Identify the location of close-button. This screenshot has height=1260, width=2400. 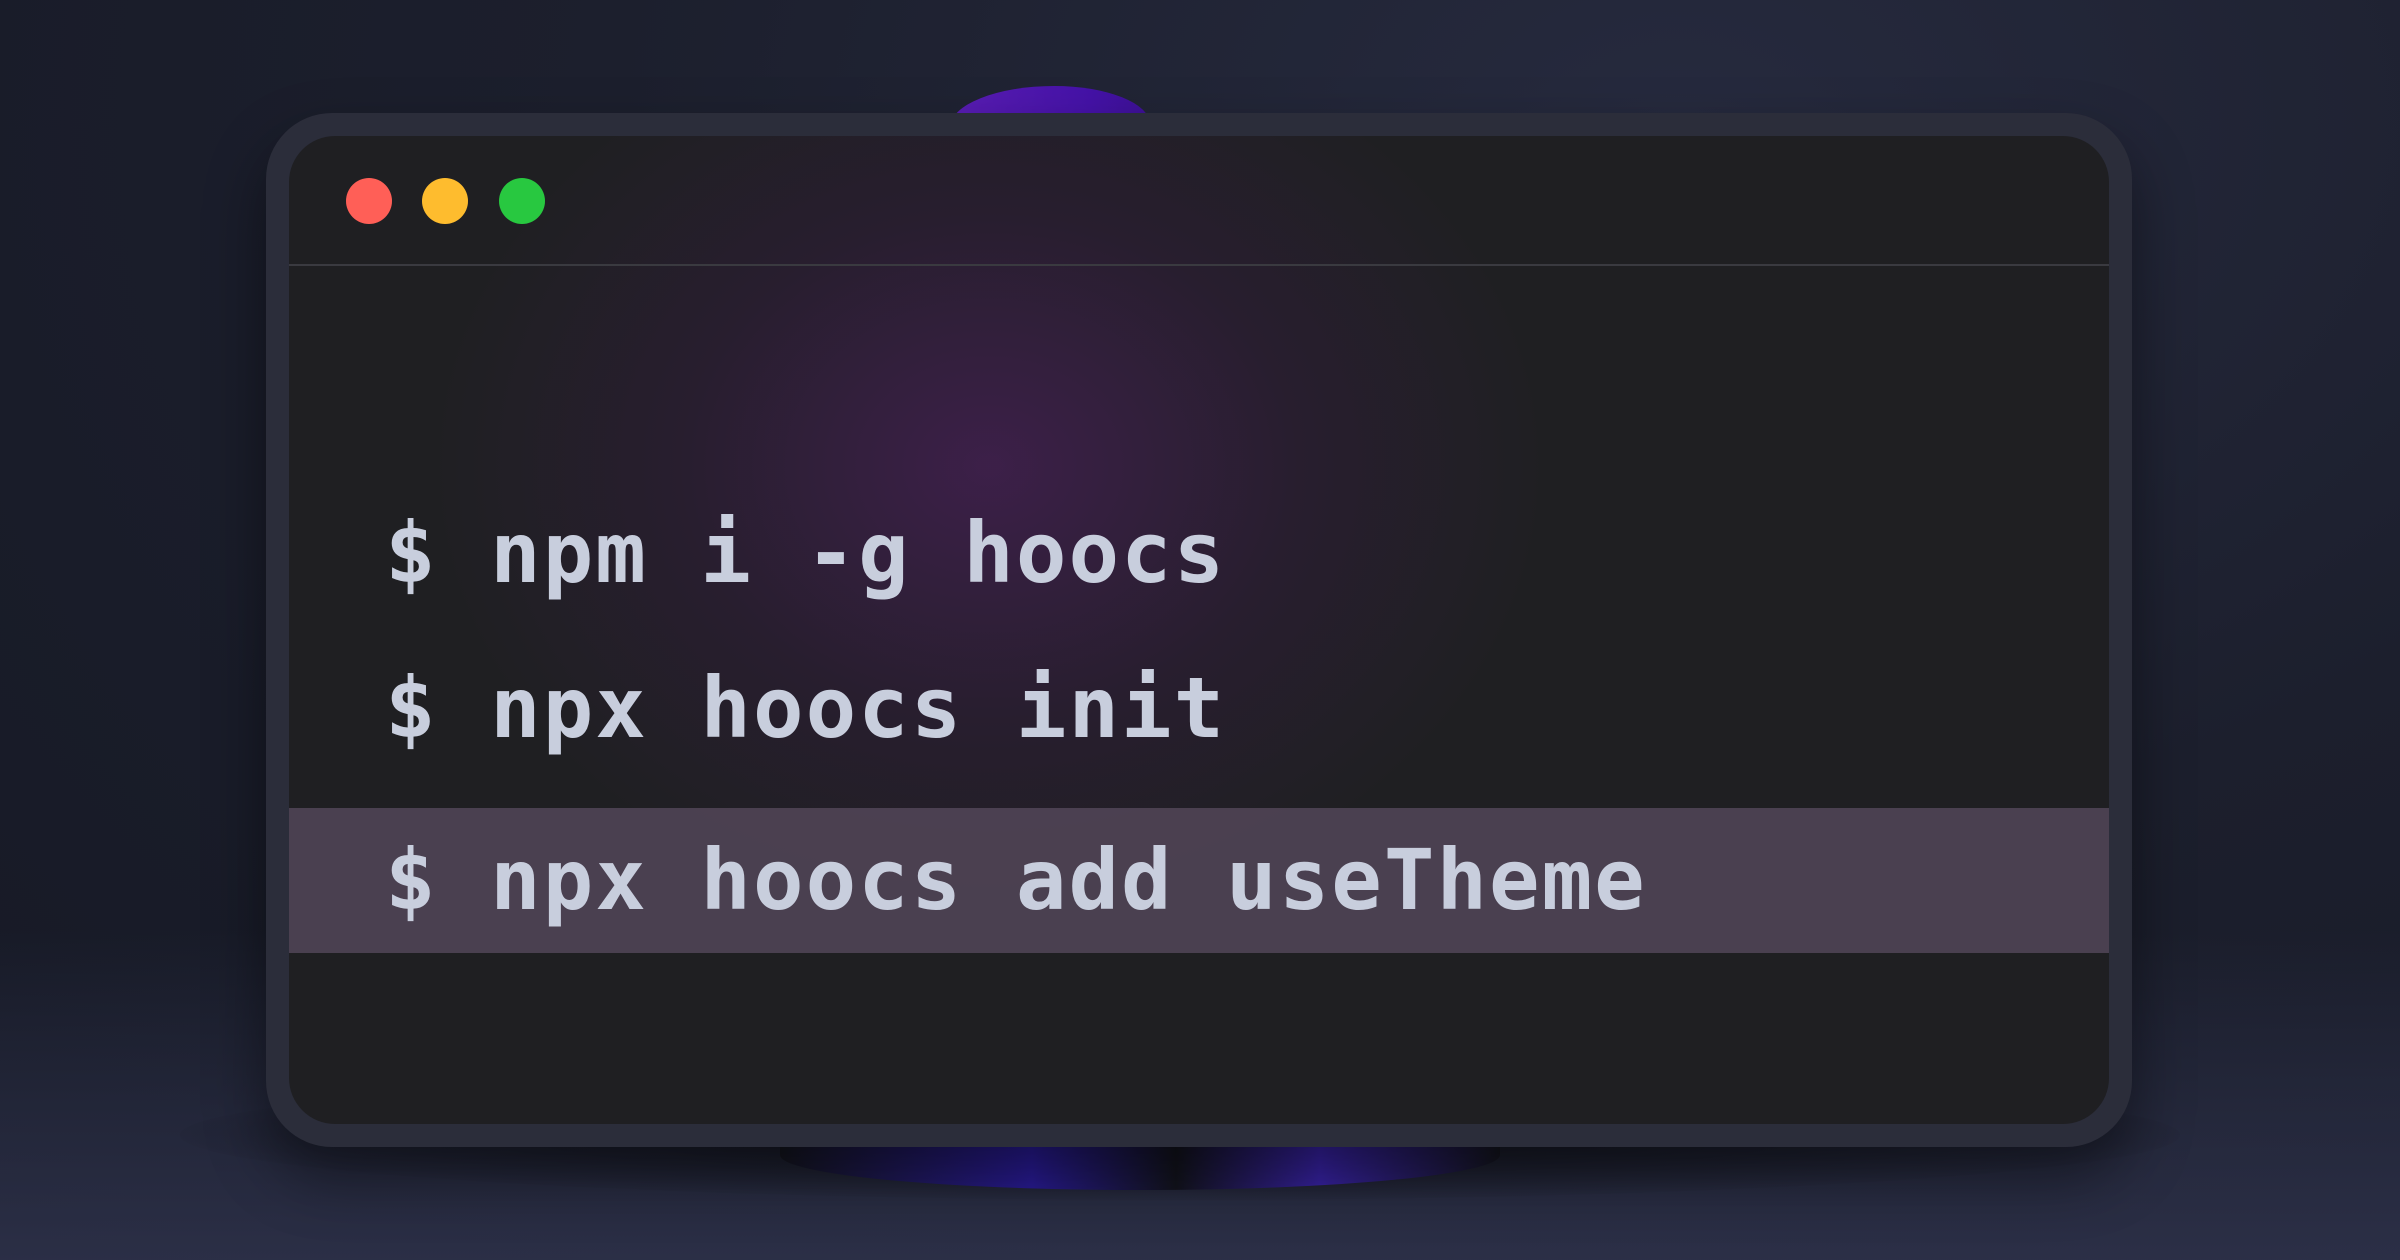
(369, 201).